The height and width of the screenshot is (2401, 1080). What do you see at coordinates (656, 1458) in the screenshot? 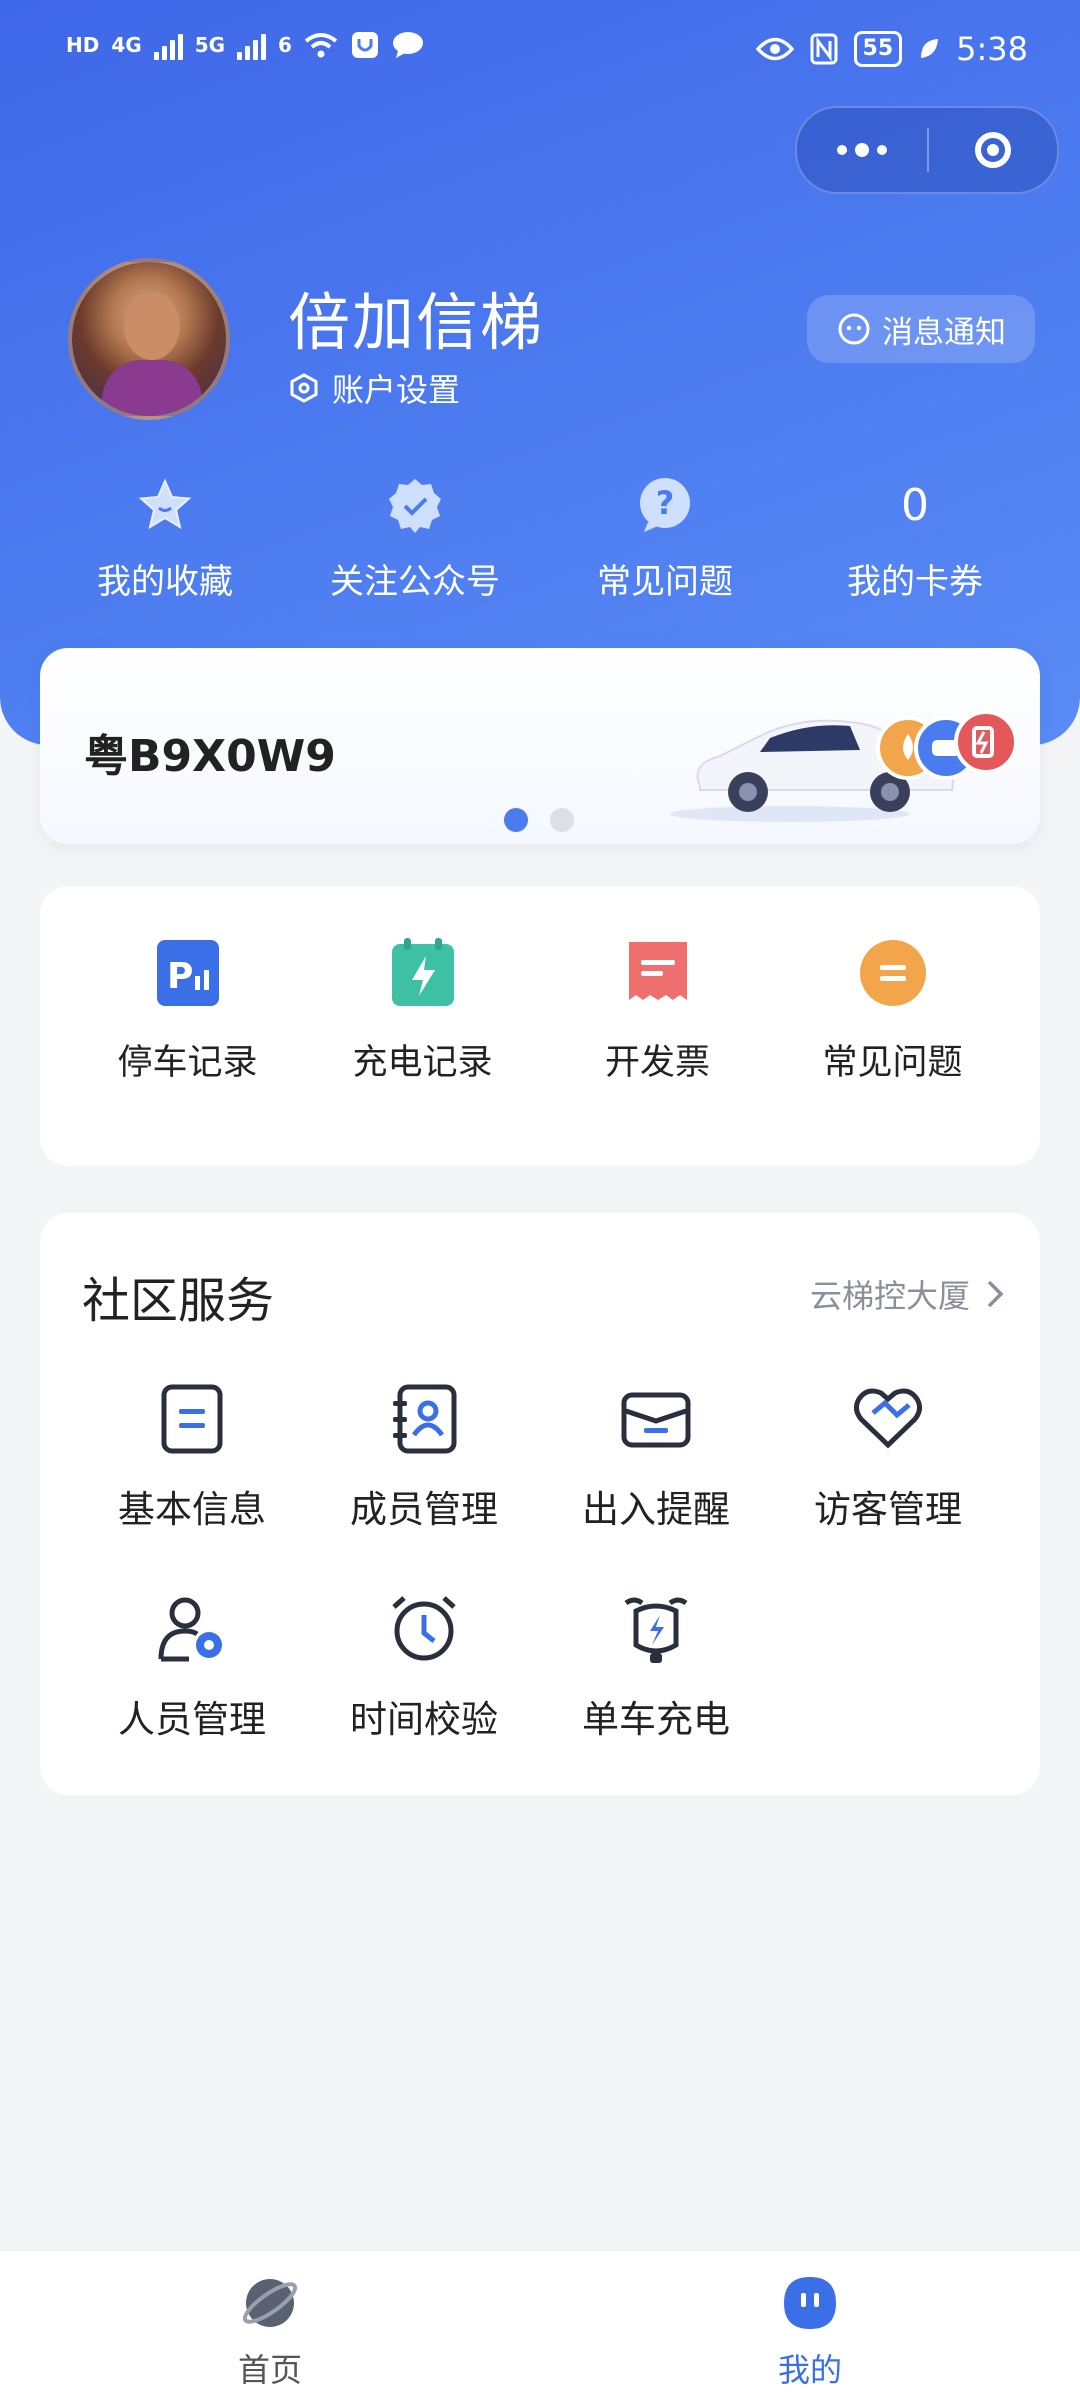
I see `community-access-alerts: 出入提醒` at bounding box center [656, 1458].